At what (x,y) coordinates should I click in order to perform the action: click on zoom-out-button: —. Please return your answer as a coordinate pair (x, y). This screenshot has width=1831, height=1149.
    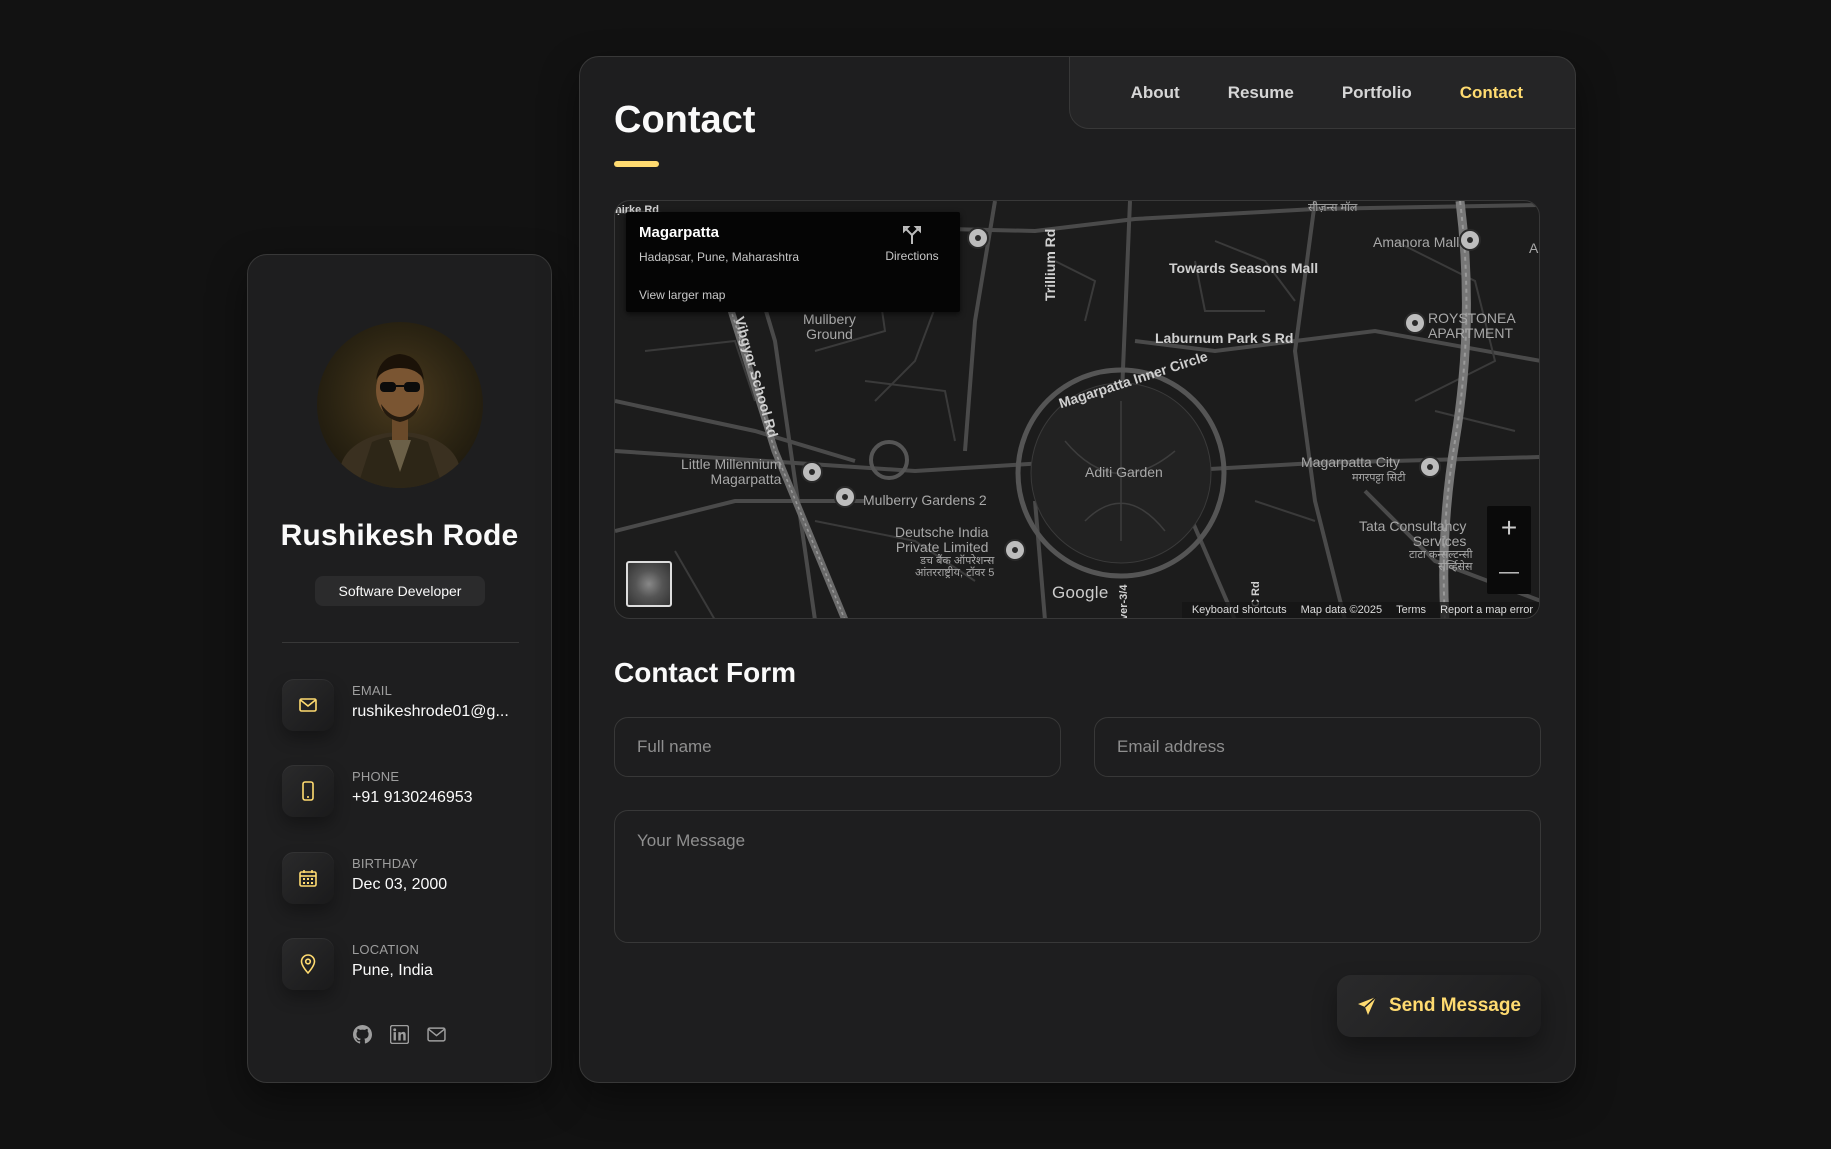
    Looking at the image, I should click on (1509, 572).